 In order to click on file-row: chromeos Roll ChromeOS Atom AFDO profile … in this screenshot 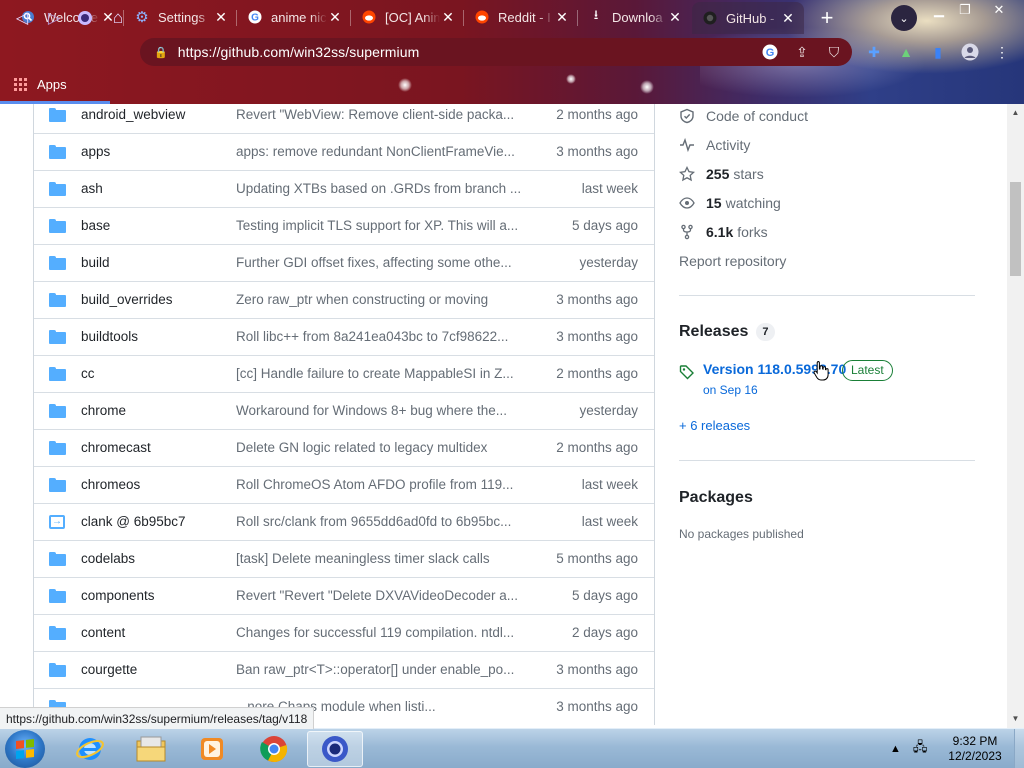, I will do `click(344, 484)`.